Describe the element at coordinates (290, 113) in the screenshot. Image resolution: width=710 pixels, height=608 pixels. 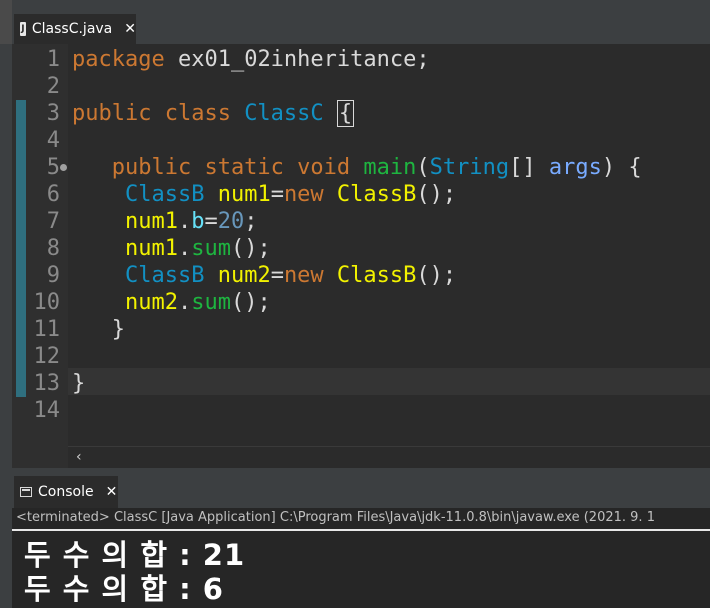
I see `code-token: ClassC` at that location.